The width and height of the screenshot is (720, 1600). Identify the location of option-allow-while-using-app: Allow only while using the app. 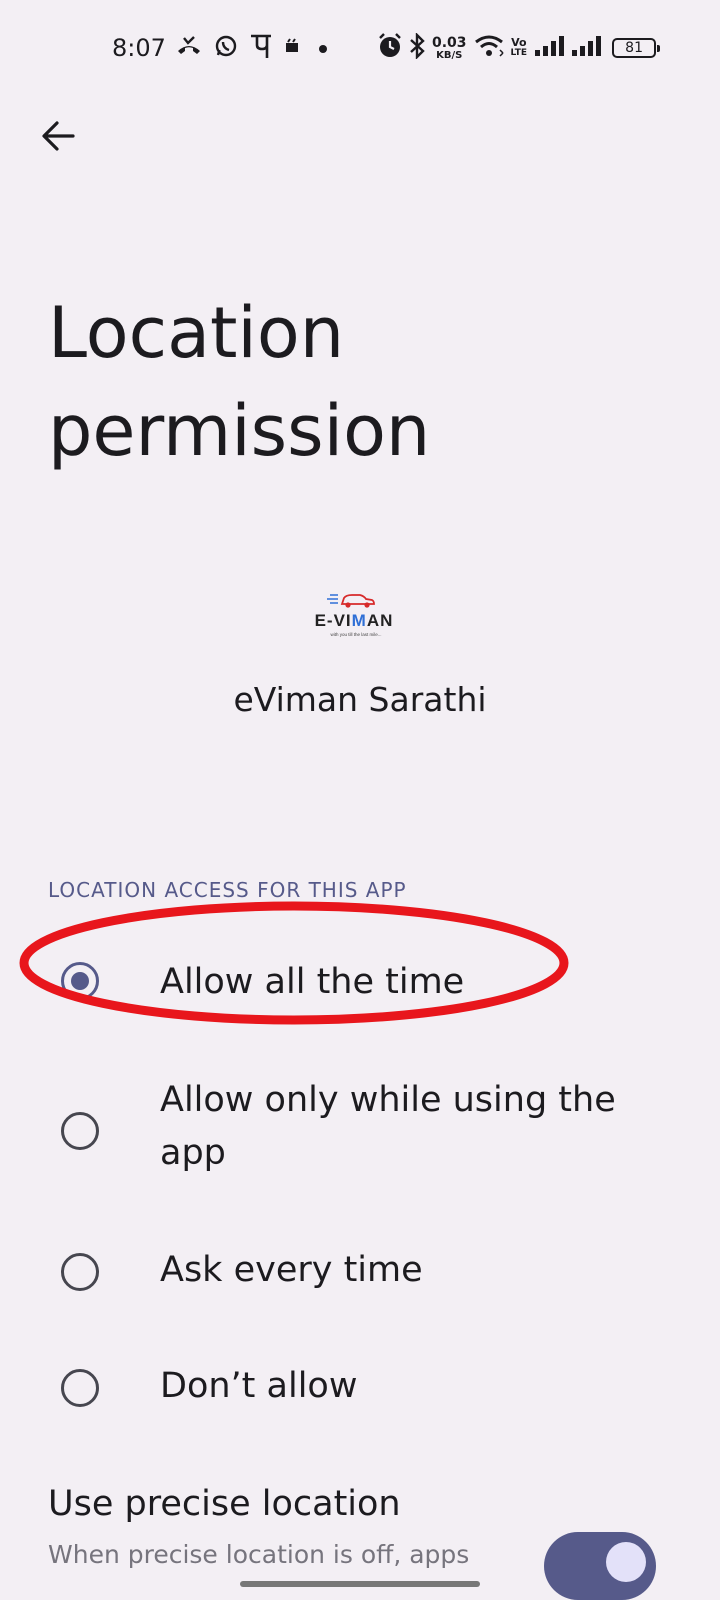
(360, 1132).